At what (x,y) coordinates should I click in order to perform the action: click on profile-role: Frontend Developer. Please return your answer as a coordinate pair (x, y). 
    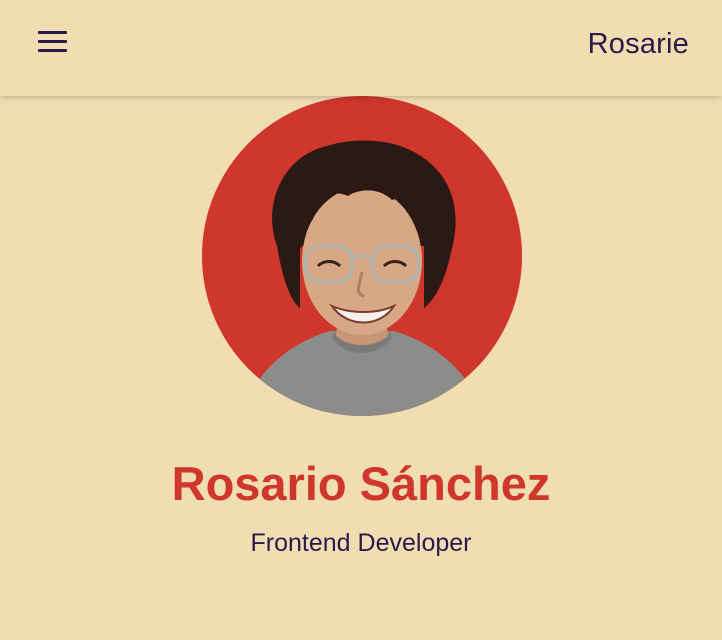
    Looking at the image, I should click on (361, 543).